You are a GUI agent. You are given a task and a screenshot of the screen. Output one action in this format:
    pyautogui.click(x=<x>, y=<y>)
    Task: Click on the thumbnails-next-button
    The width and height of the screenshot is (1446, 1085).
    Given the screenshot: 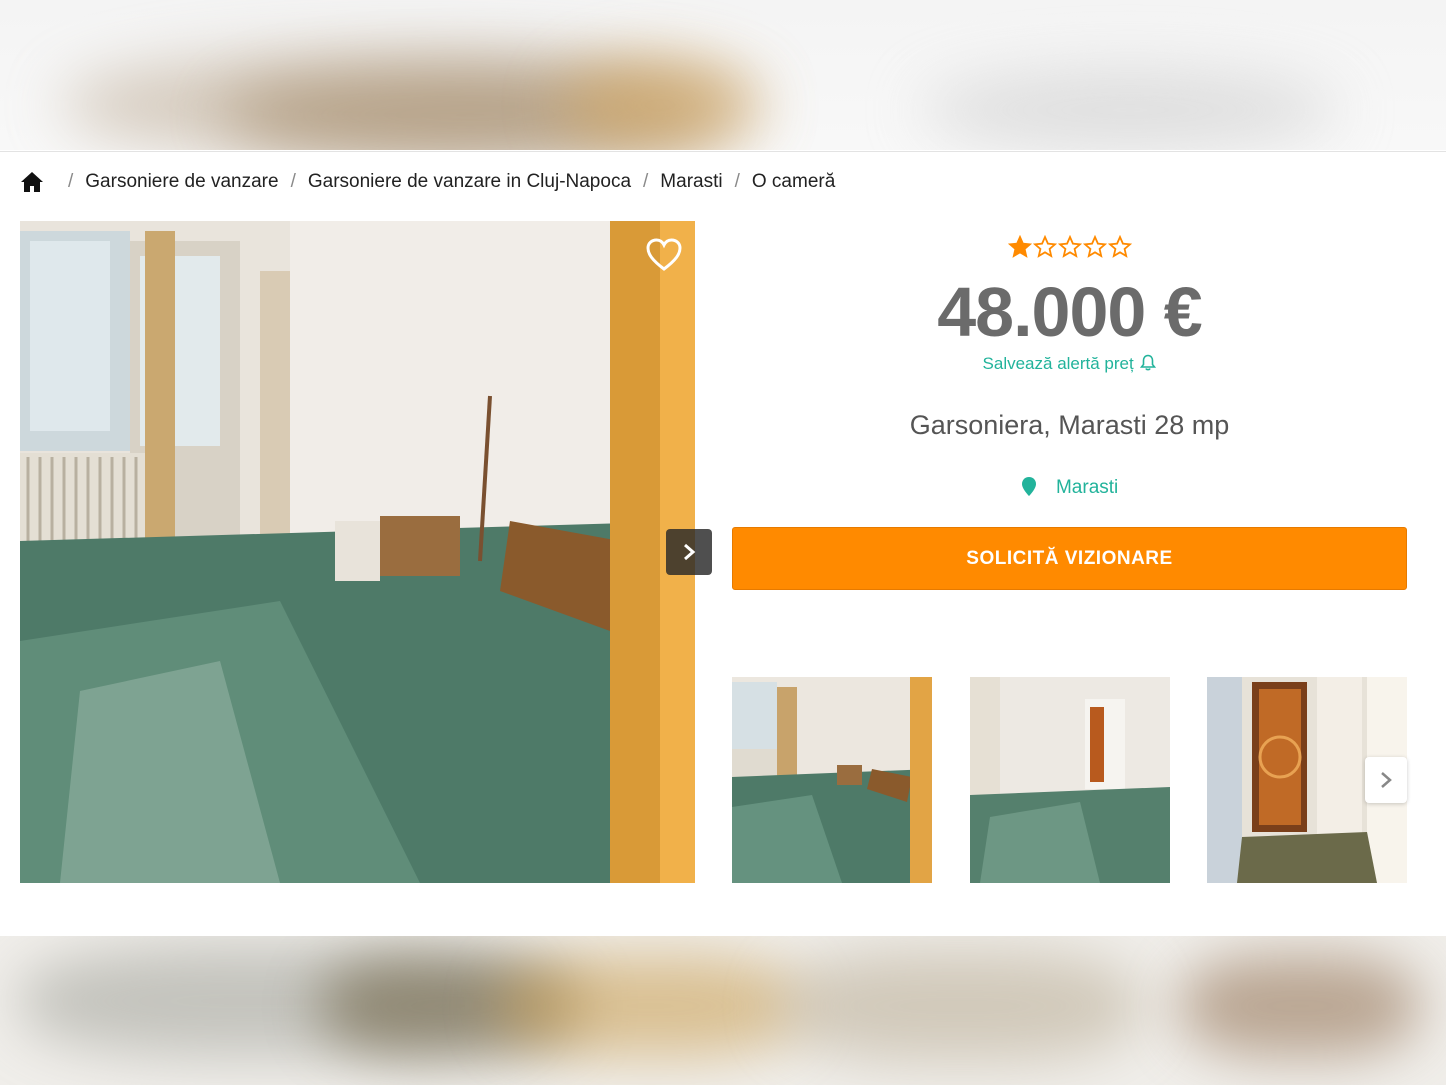 What is the action you would take?
    pyautogui.click(x=1386, y=780)
    